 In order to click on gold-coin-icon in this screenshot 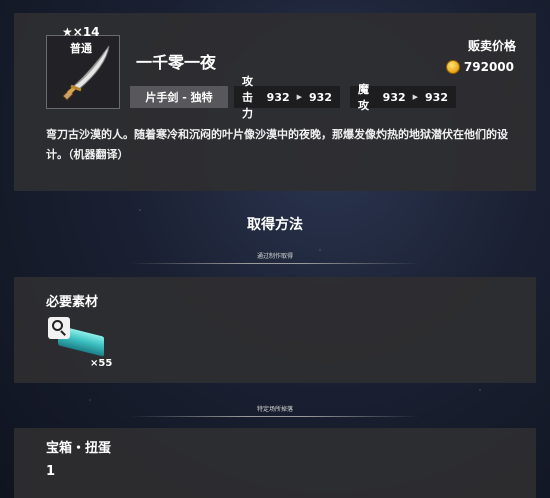, I will do `click(452, 67)`.